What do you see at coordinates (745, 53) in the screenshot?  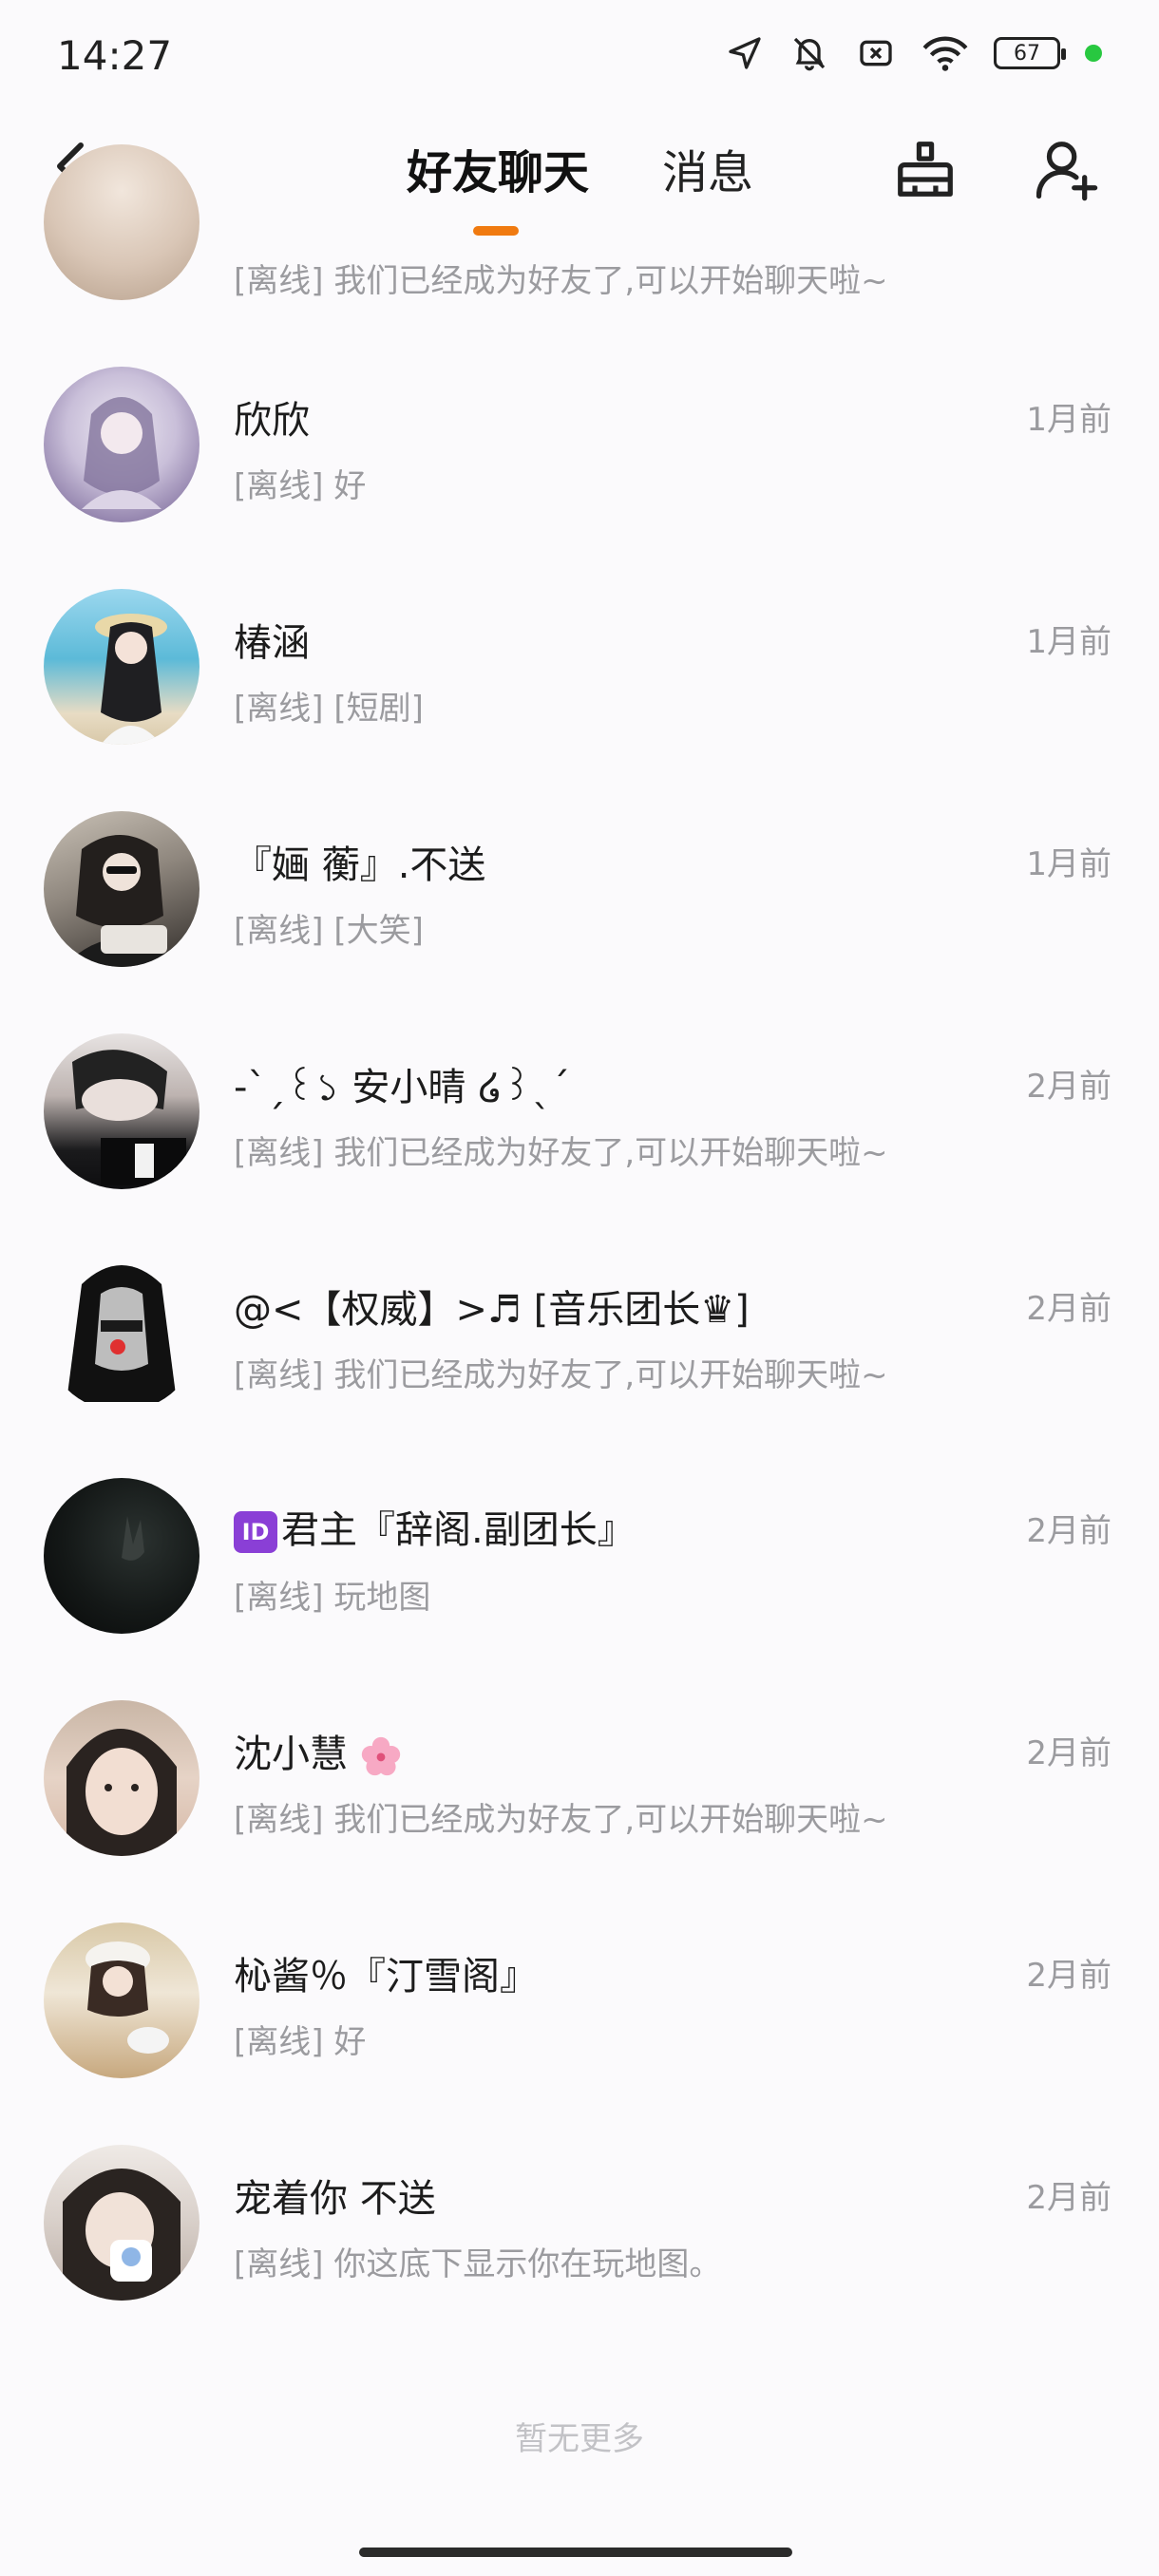 I see `location-icon` at bounding box center [745, 53].